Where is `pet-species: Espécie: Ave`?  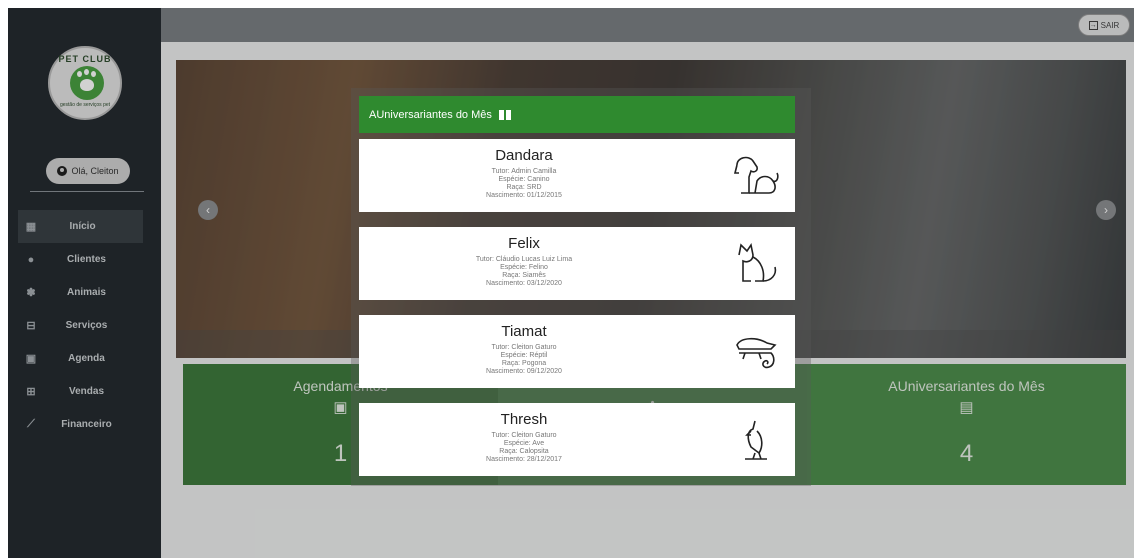 pet-species: Espécie: Ave is located at coordinates (524, 443).